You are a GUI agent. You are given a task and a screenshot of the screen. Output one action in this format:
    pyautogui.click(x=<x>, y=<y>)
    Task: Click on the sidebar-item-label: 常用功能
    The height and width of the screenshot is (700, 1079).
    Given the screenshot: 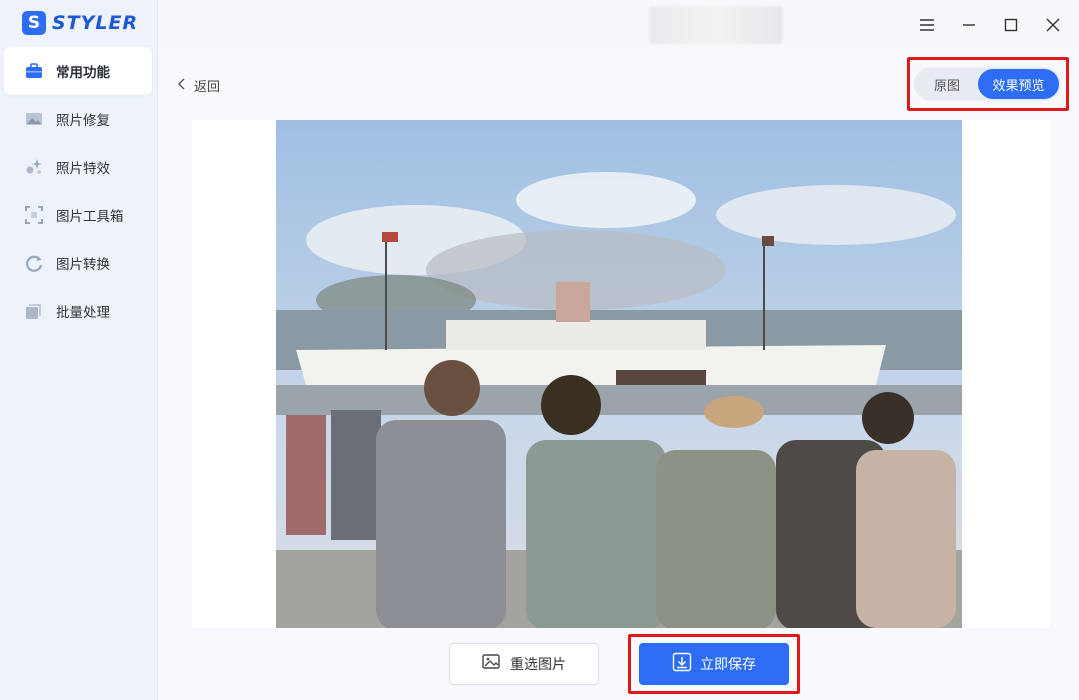 What is the action you would take?
    pyautogui.click(x=83, y=73)
    